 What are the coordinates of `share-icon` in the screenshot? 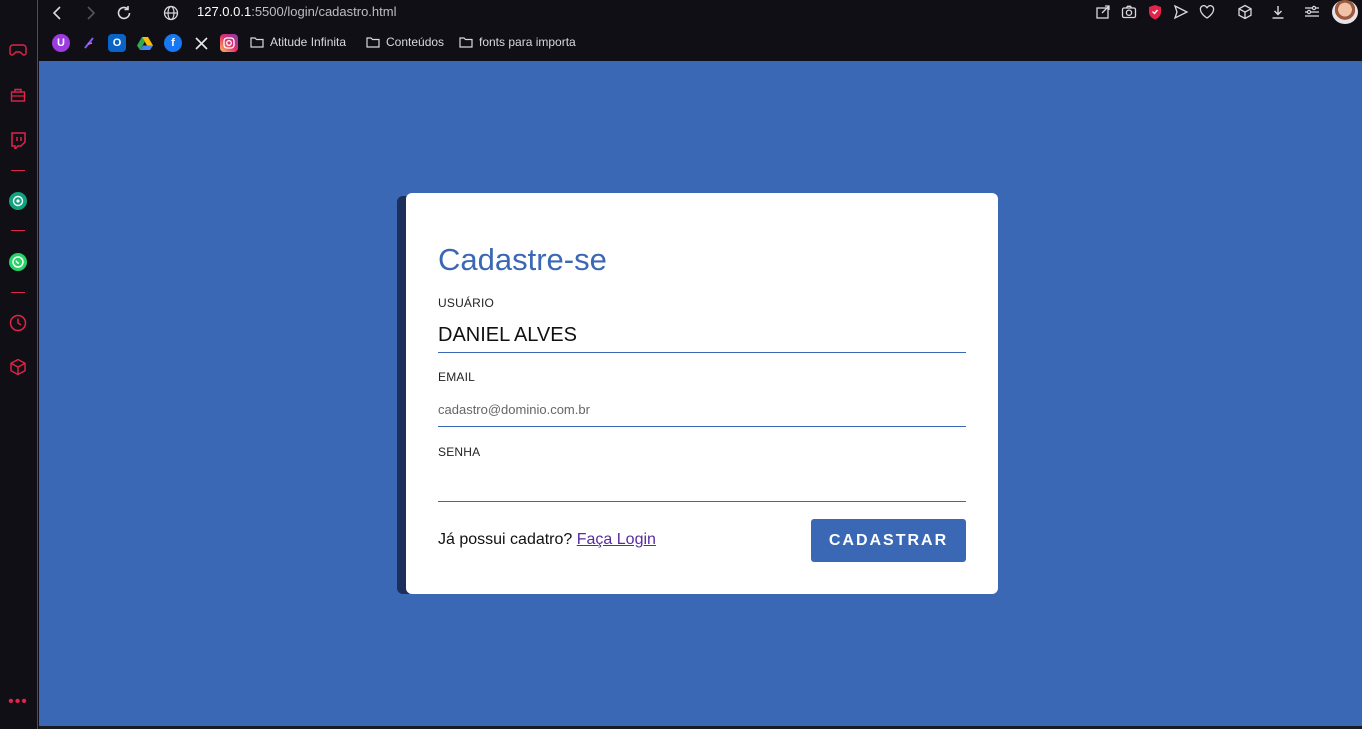 It's located at (1103, 12).